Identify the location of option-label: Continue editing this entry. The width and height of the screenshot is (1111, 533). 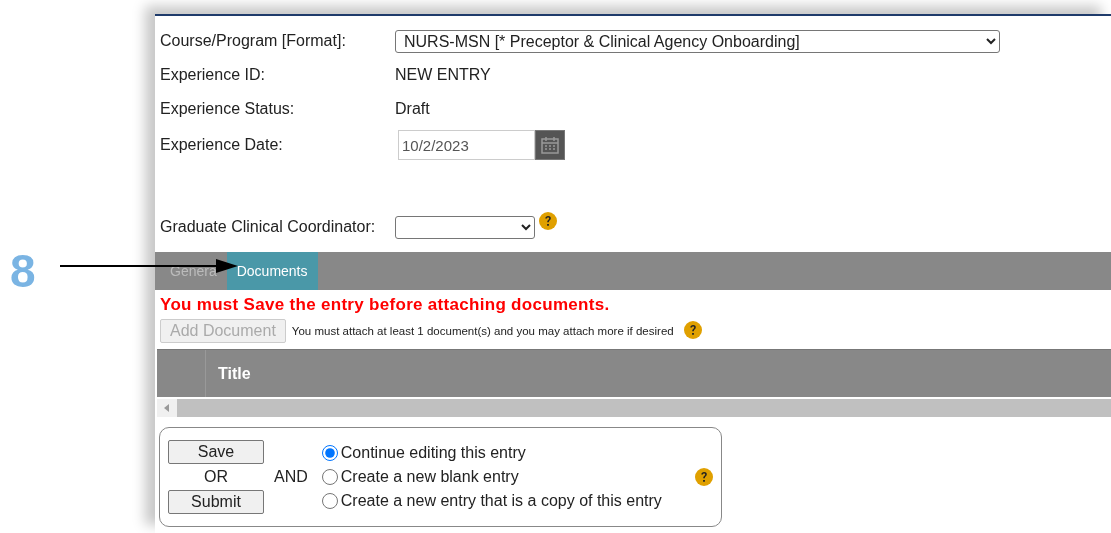
(433, 453).